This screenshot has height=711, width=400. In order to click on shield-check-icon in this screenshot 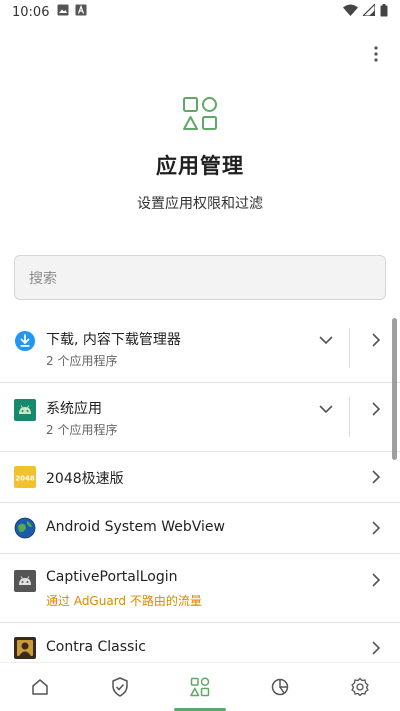, I will do `click(120, 687)`.